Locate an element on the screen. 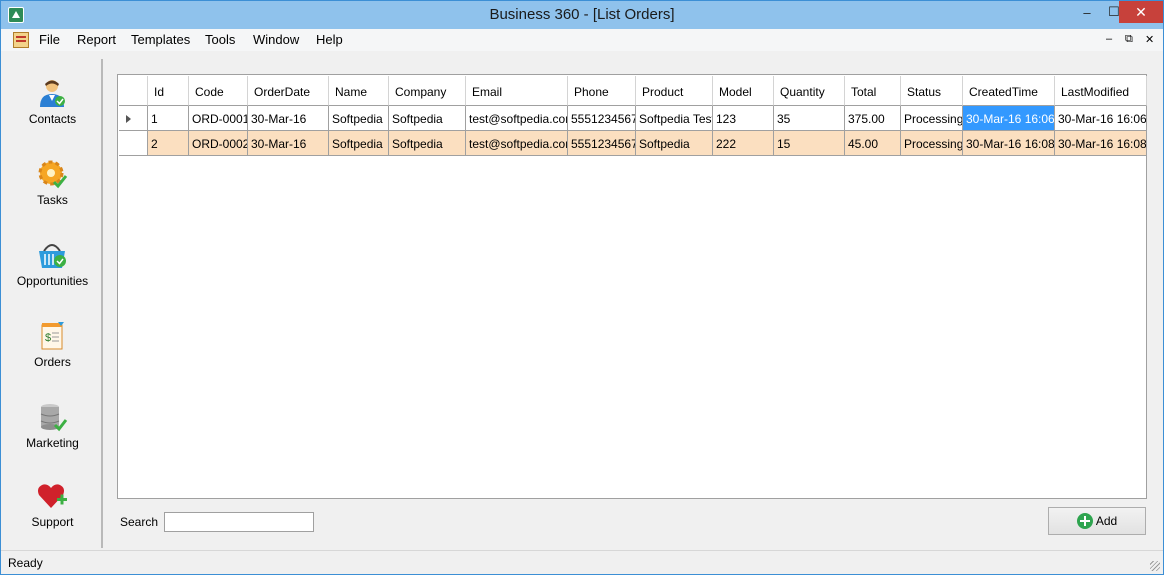  menu-window: Window is located at coordinates (276, 39).